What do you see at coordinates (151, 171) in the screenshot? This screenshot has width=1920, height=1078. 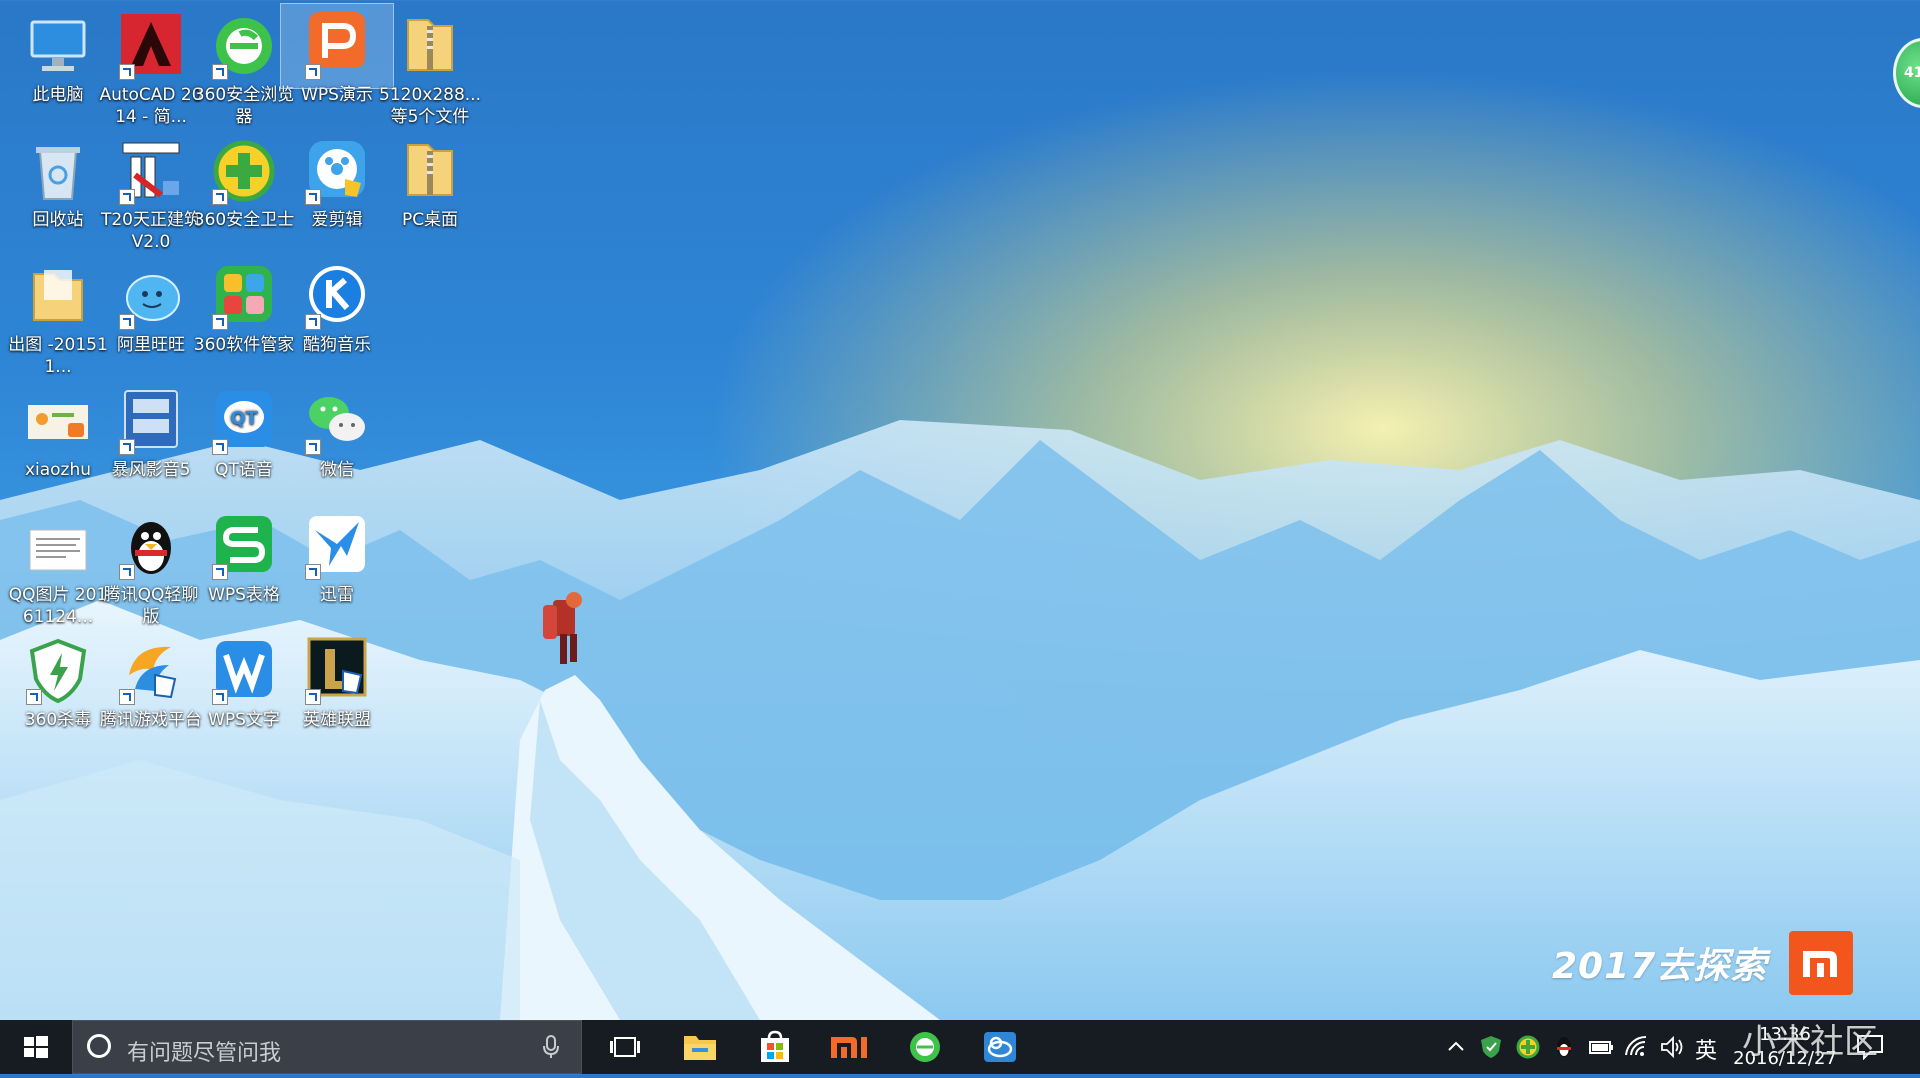 I see `t20-architecture-icon` at bounding box center [151, 171].